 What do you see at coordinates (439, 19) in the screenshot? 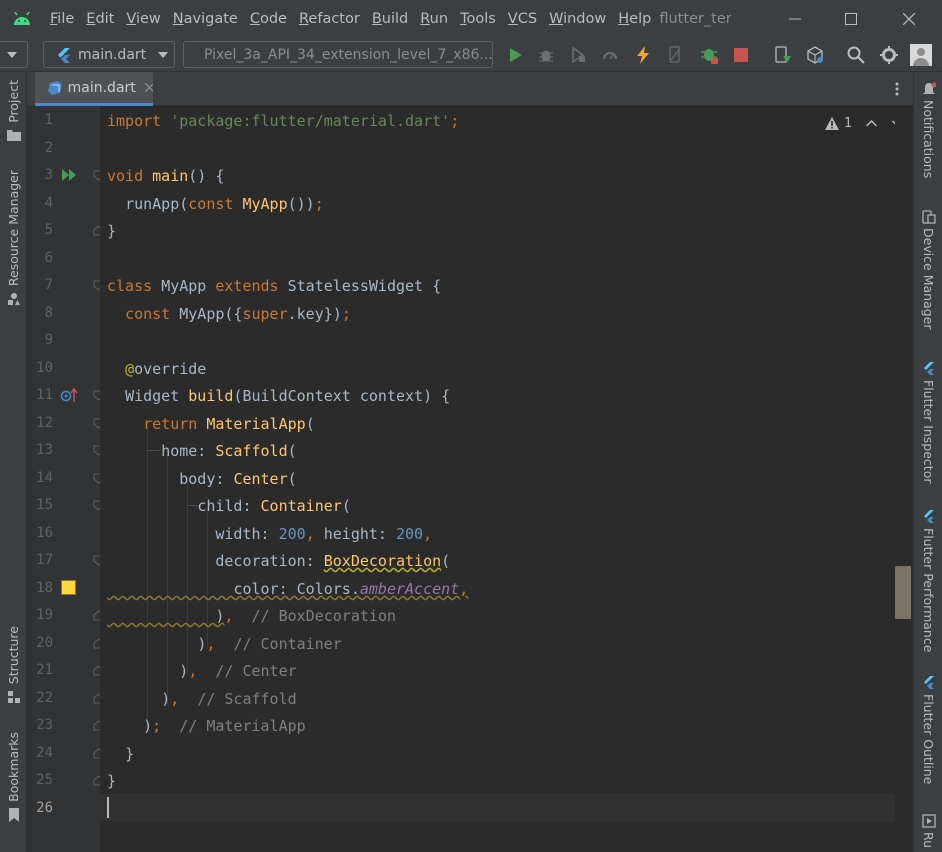
I see `menu-run-label: un` at bounding box center [439, 19].